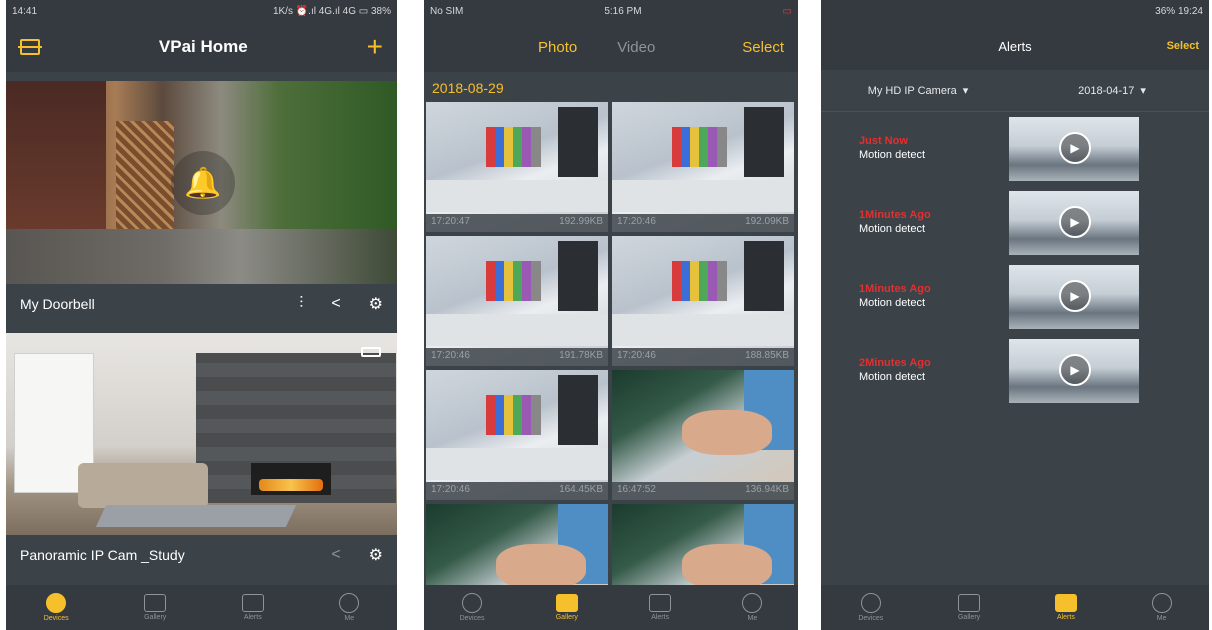  Describe the element at coordinates (143, 485) in the screenshot. I see `preview-sofa` at that location.